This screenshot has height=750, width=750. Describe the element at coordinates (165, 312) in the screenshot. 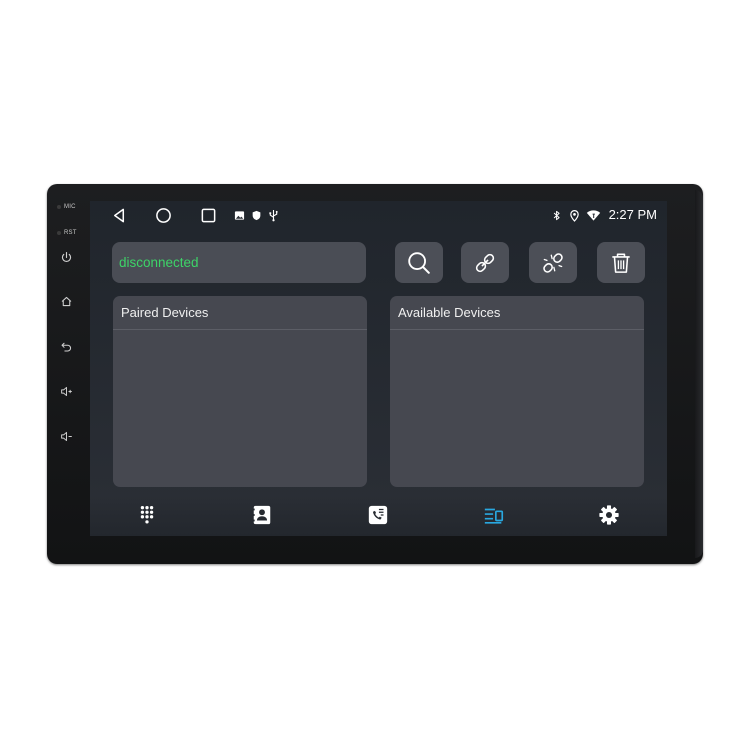

I see `paired-devices-title: Paired Devices` at that location.